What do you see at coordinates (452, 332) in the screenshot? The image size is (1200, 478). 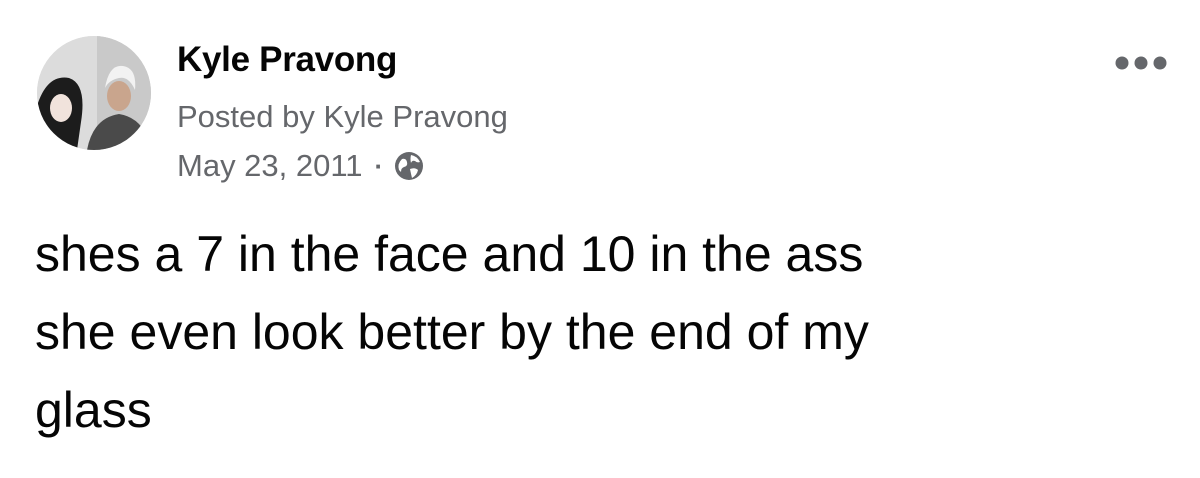 I see `post-text-line: she even look better by the end of my` at bounding box center [452, 332].